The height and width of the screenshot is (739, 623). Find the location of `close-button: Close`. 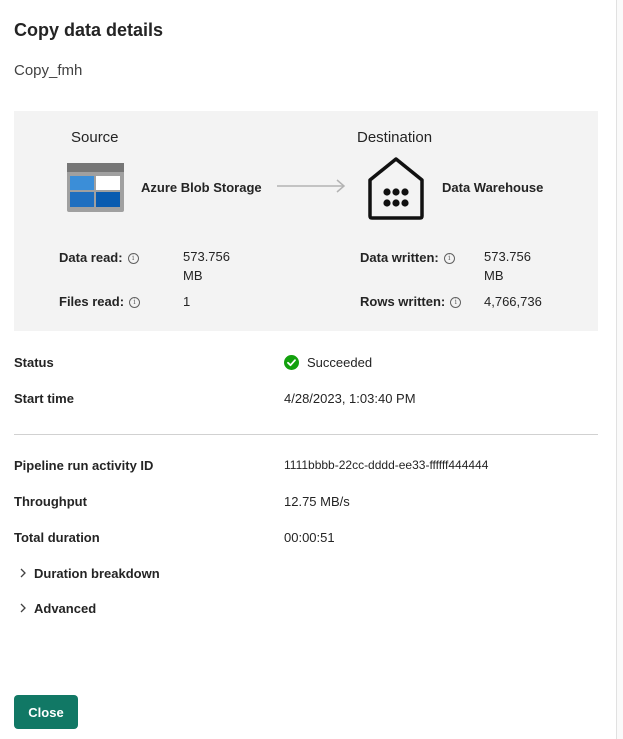

close-button: Close is located at coordinates (46, 712).